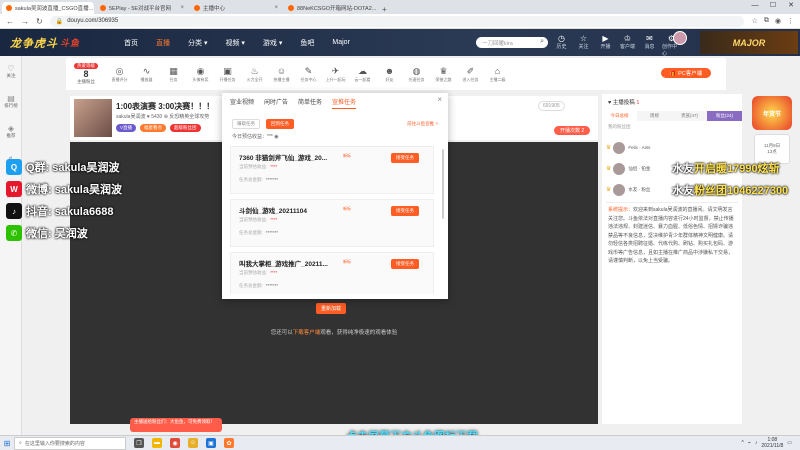 This screenshot has height=450, width=800. I want to click on nav-item: 游戏 ▾, so click(272, 42).